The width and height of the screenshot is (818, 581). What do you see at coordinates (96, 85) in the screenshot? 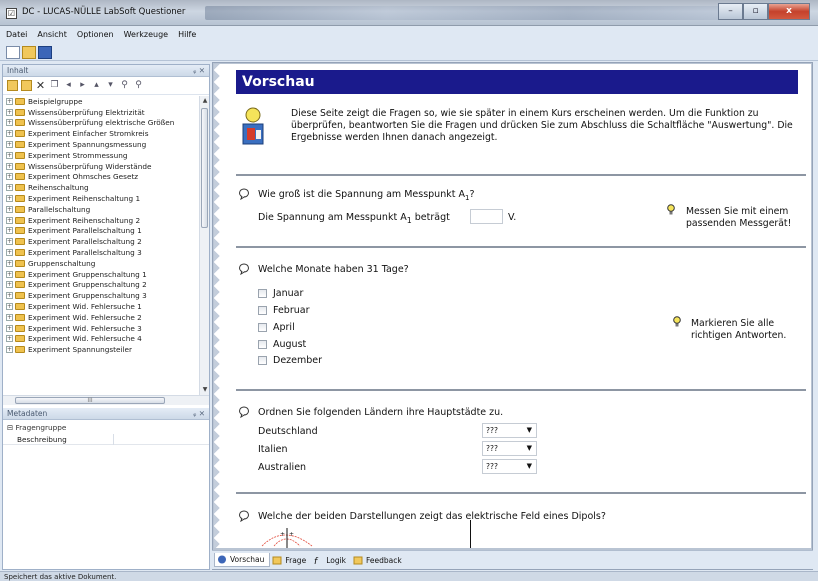
I see `arrow-up-icon: ▴` at bounding box center [96, 85].